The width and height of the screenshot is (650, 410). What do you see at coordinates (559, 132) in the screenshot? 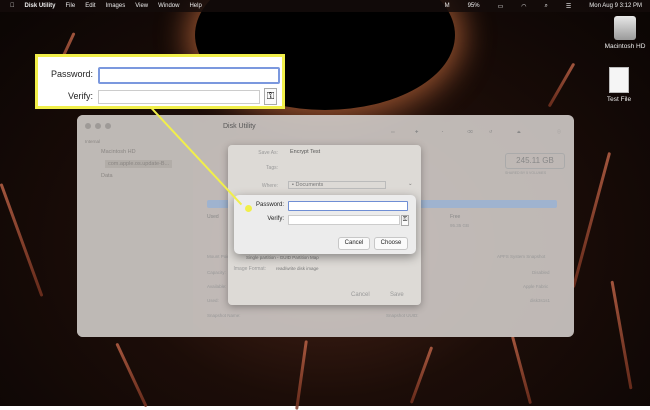
I see `toolbar-info: ⓘ` at bounding box center [559, 132].